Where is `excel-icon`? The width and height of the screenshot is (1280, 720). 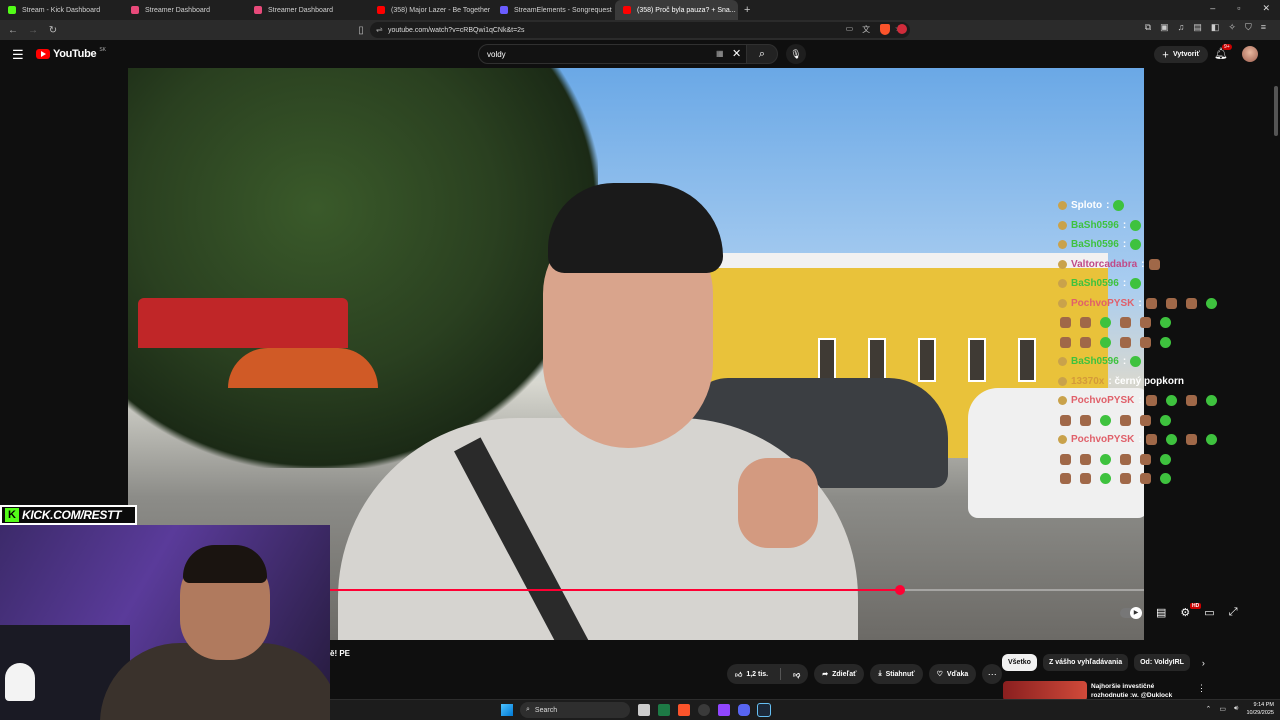
excel-icon is located at coordinates (664, 710).